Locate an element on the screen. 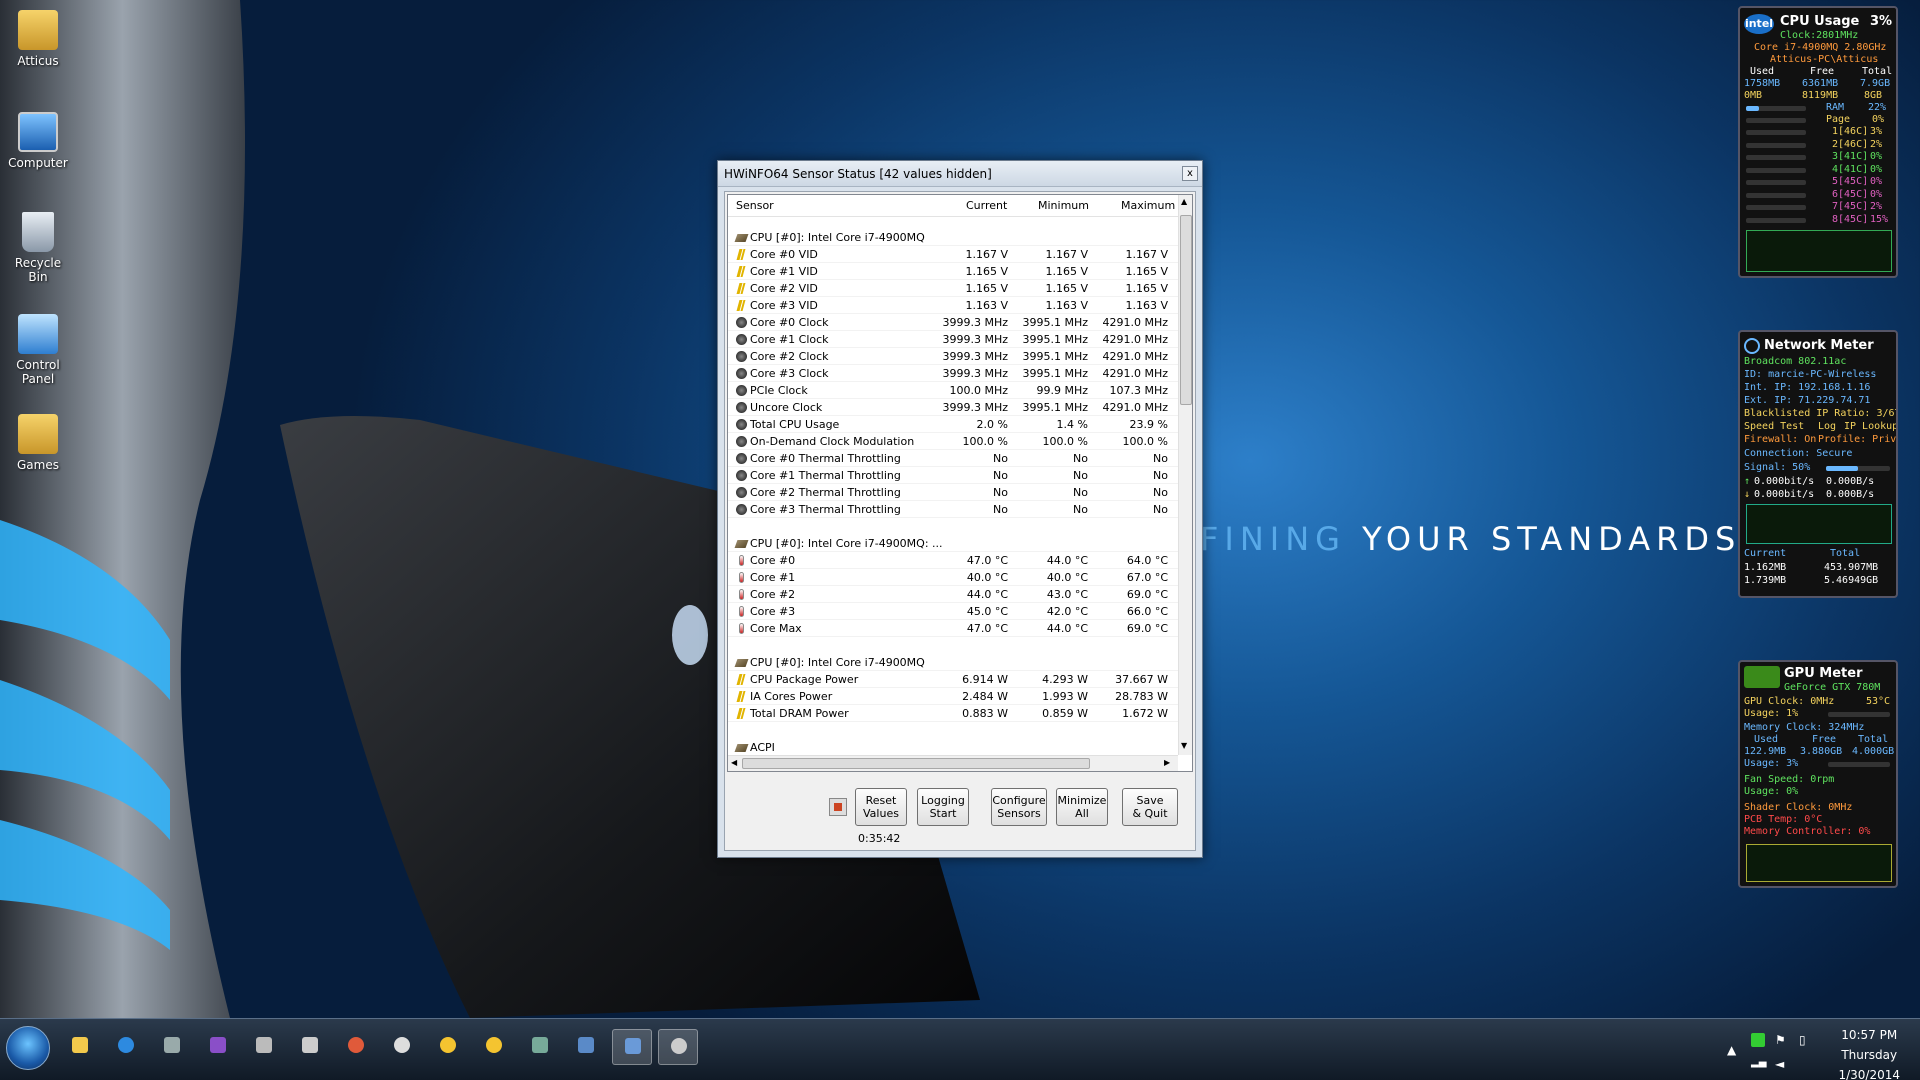 This screenshot has height=1080, width=1920. record-icon is located at coordinates (838, 807).